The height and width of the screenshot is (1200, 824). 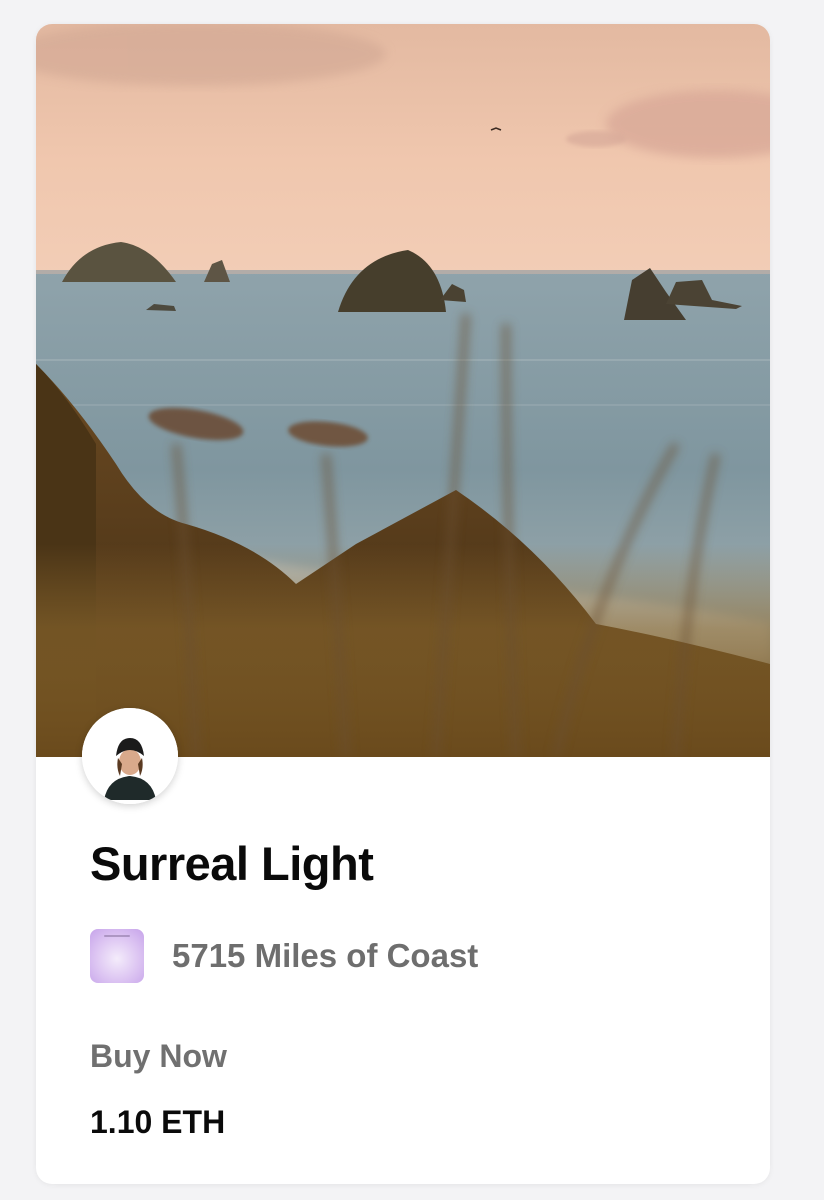 What do you see at coordinates (325, 955) in the screenshot?
I see `collection-name: 5715 Miles of Coast` at bounding box center [325, 955].